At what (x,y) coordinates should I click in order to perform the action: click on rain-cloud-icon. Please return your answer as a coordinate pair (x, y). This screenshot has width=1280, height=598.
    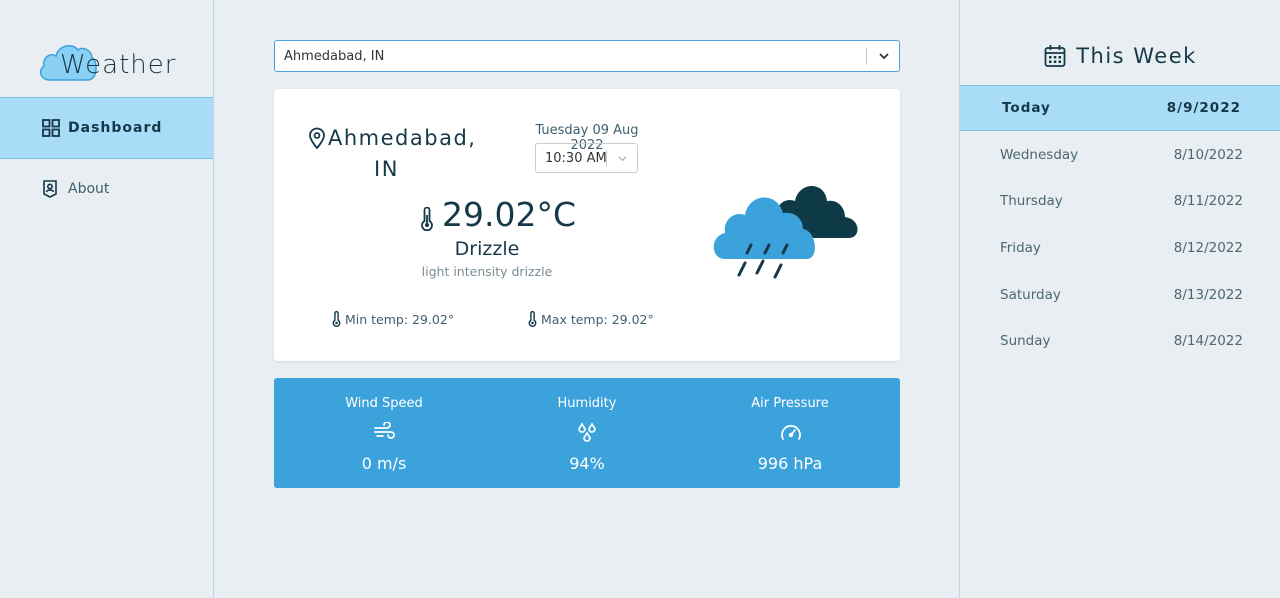
    Looking at the image, I should click on (785, 232).